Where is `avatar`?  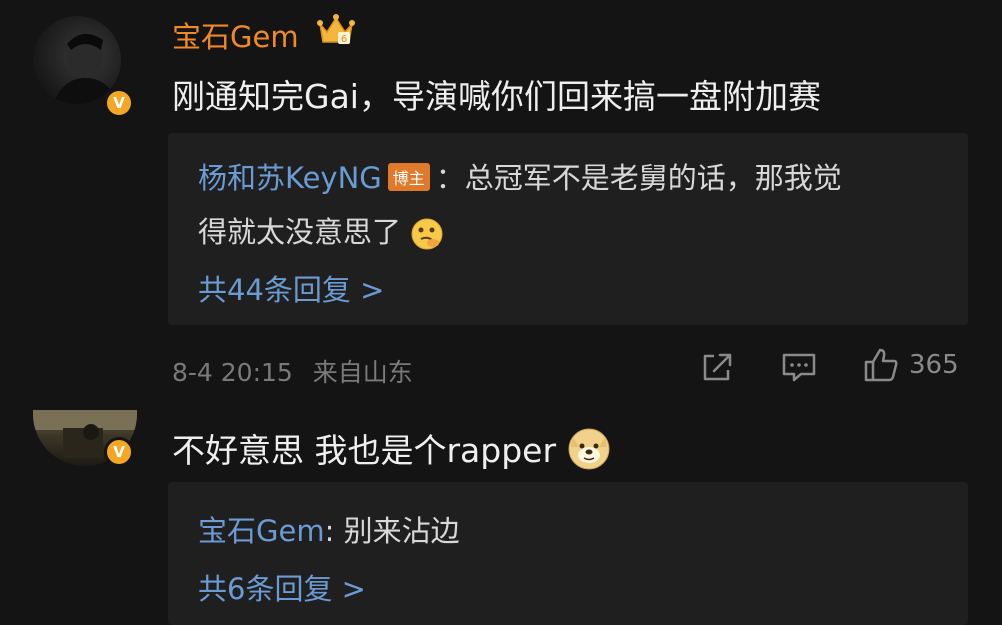 avatar is located at coordinates (77, 60).